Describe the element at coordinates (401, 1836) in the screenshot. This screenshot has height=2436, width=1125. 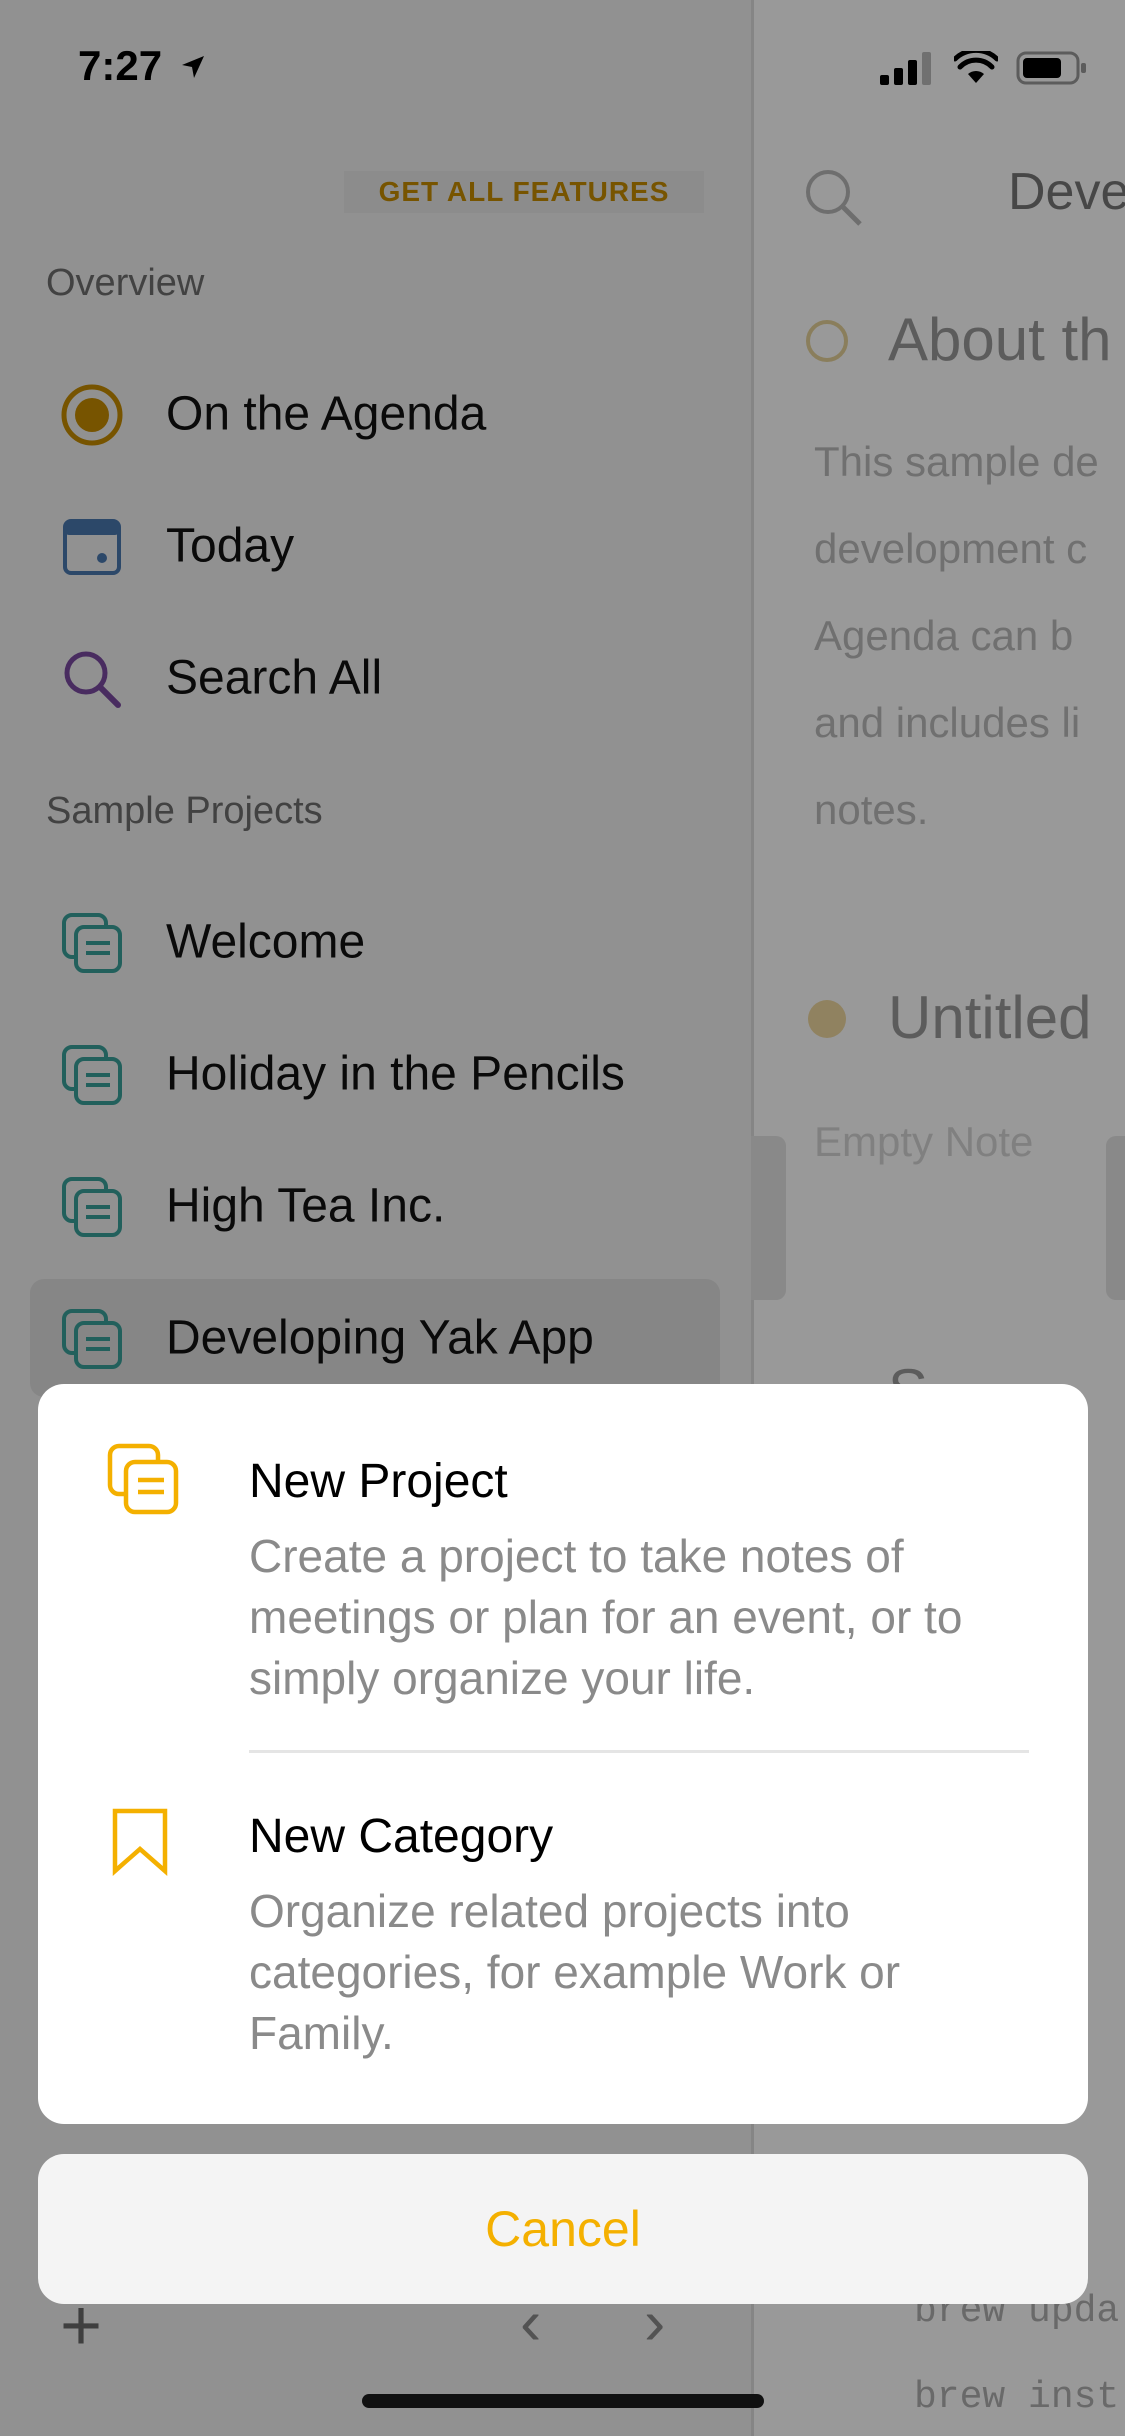
I see `new-category-title: New Category` at that location.